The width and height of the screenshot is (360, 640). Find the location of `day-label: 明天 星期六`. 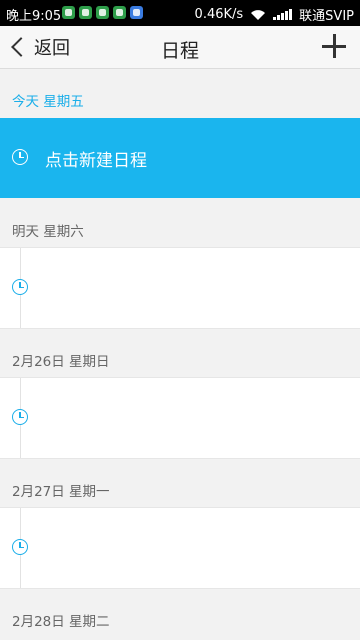

day-label: 明天 星期六 is located at coordinates (48, 232).